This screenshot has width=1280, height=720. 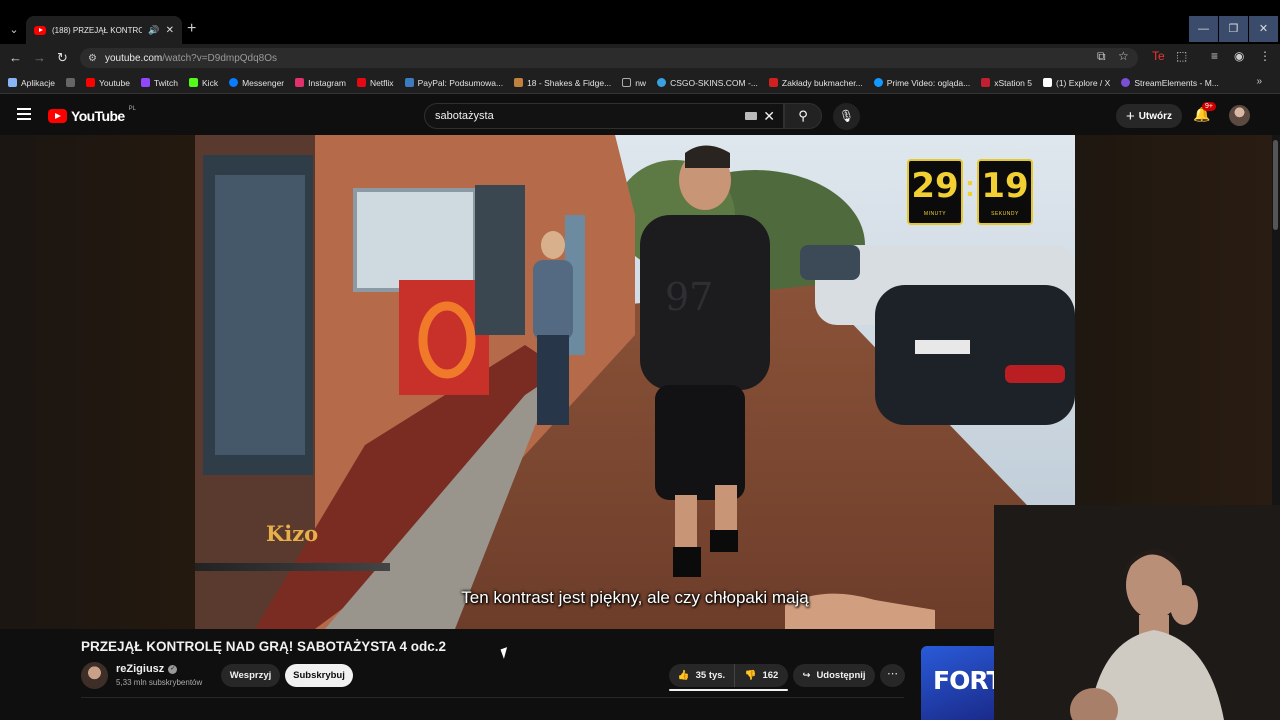 I want to click on profile-icon: ◉, so click(x=1239, y=56).